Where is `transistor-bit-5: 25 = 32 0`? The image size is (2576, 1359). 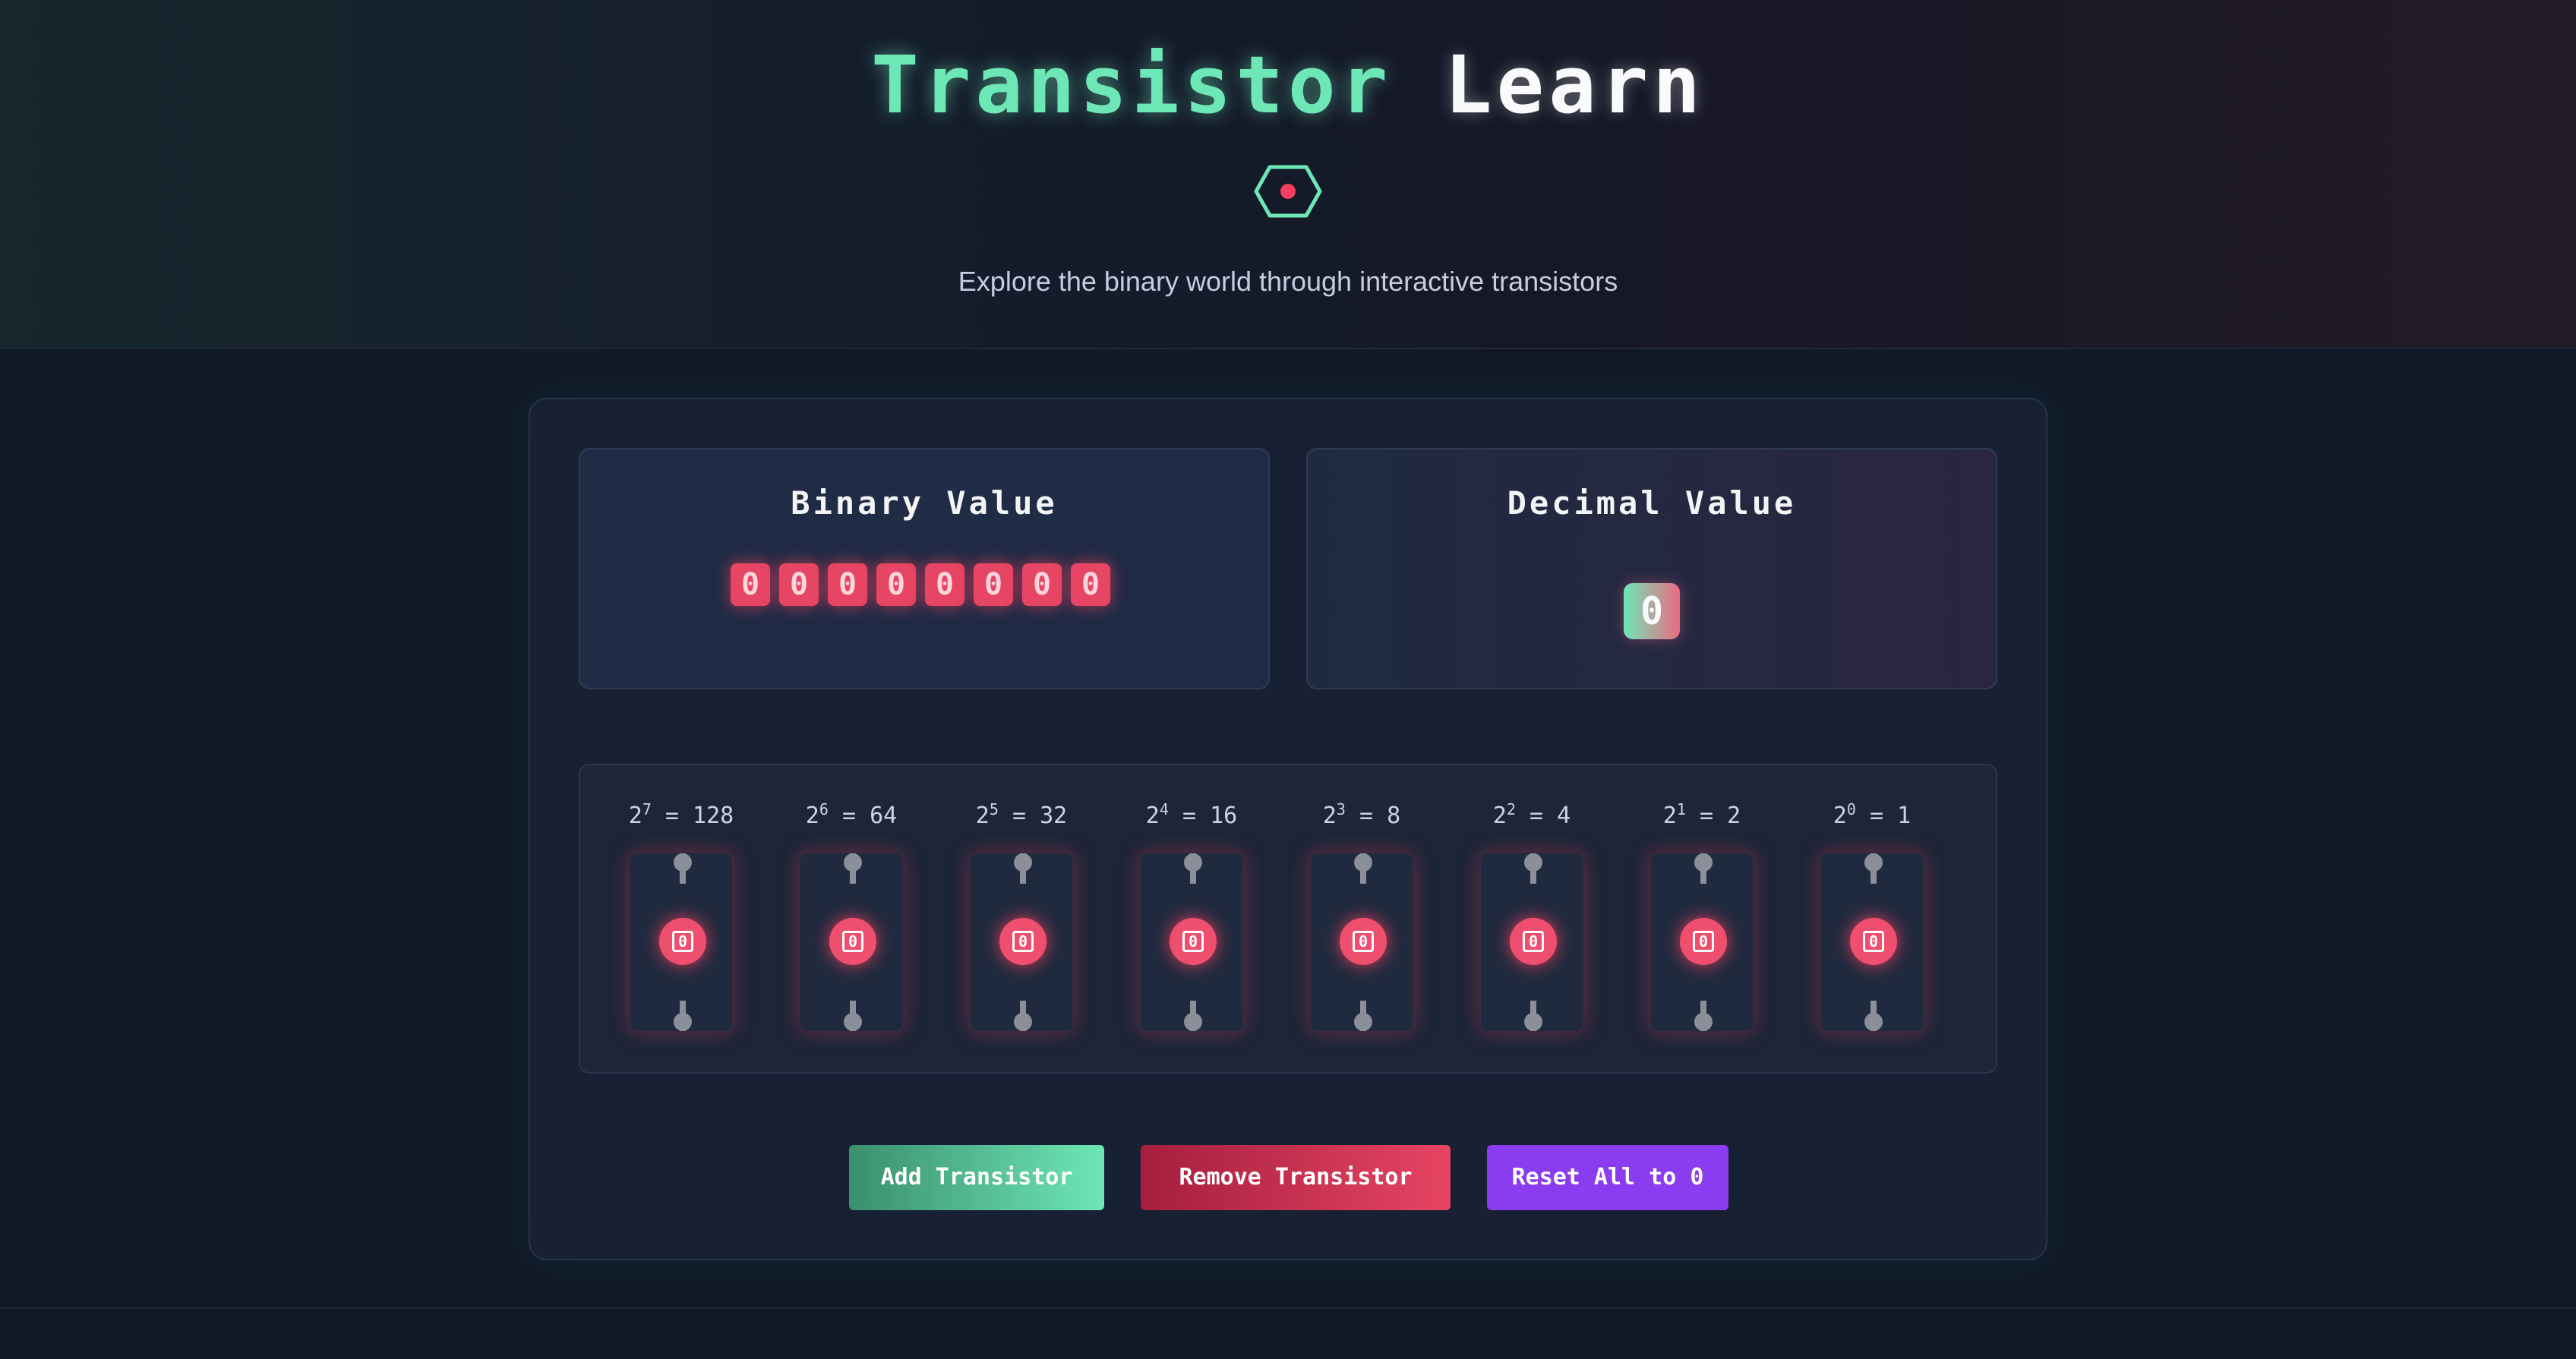
transistor-bit-5: 25 = 32 0 is located at coordinates (1021, 925).